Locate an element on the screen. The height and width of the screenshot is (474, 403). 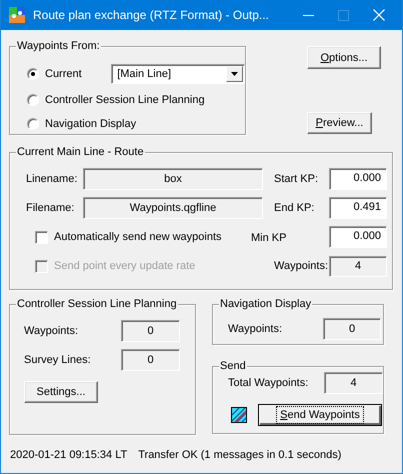
field-label: Total Waypoints: is located at coordinates (269, 383).